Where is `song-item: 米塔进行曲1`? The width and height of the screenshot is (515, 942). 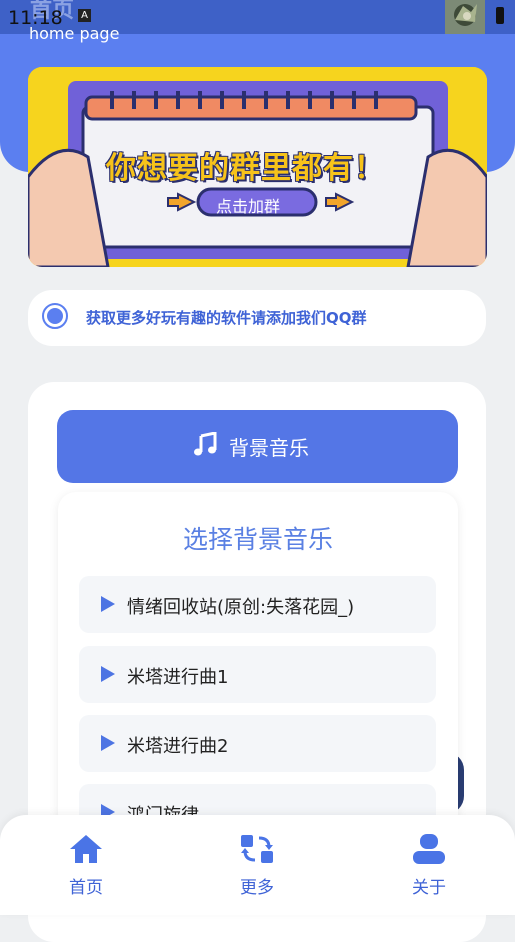 song-item: 米塔进行曲1 is located at coordinates (257, 674).